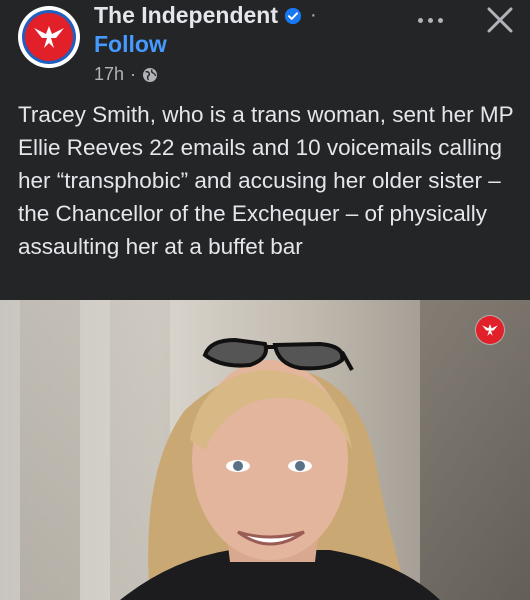  Describe the element at coordinates (109, 74) in the screenshot. I see `post-time: 17h` at that location.